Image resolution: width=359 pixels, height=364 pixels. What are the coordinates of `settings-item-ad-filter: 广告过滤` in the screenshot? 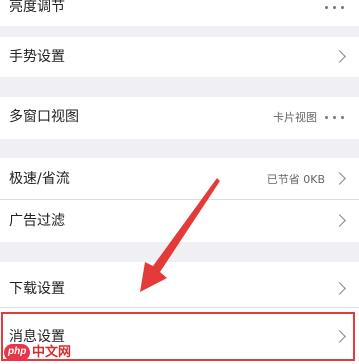 It's located at (179, 221).